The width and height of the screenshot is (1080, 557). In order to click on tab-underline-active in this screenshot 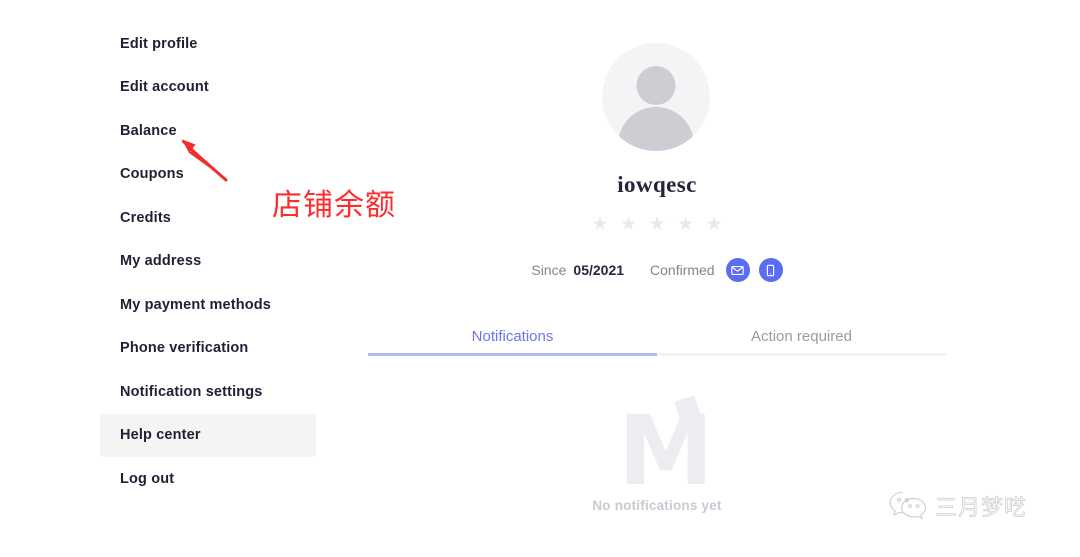, I will do `click(512, 354)`.